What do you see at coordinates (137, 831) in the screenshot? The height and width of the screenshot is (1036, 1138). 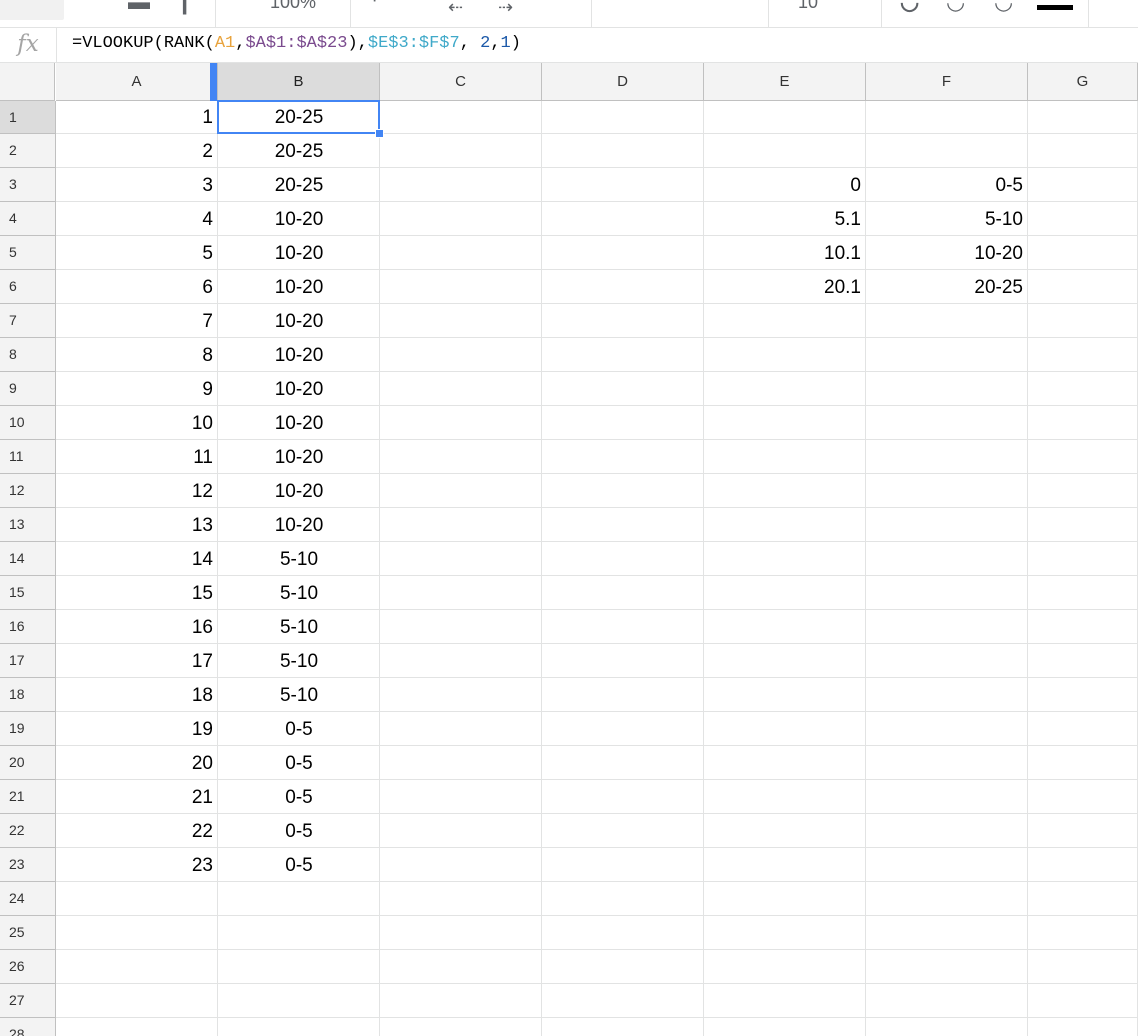 I see `cell-a22: 22` at bounding box center [137, 831].